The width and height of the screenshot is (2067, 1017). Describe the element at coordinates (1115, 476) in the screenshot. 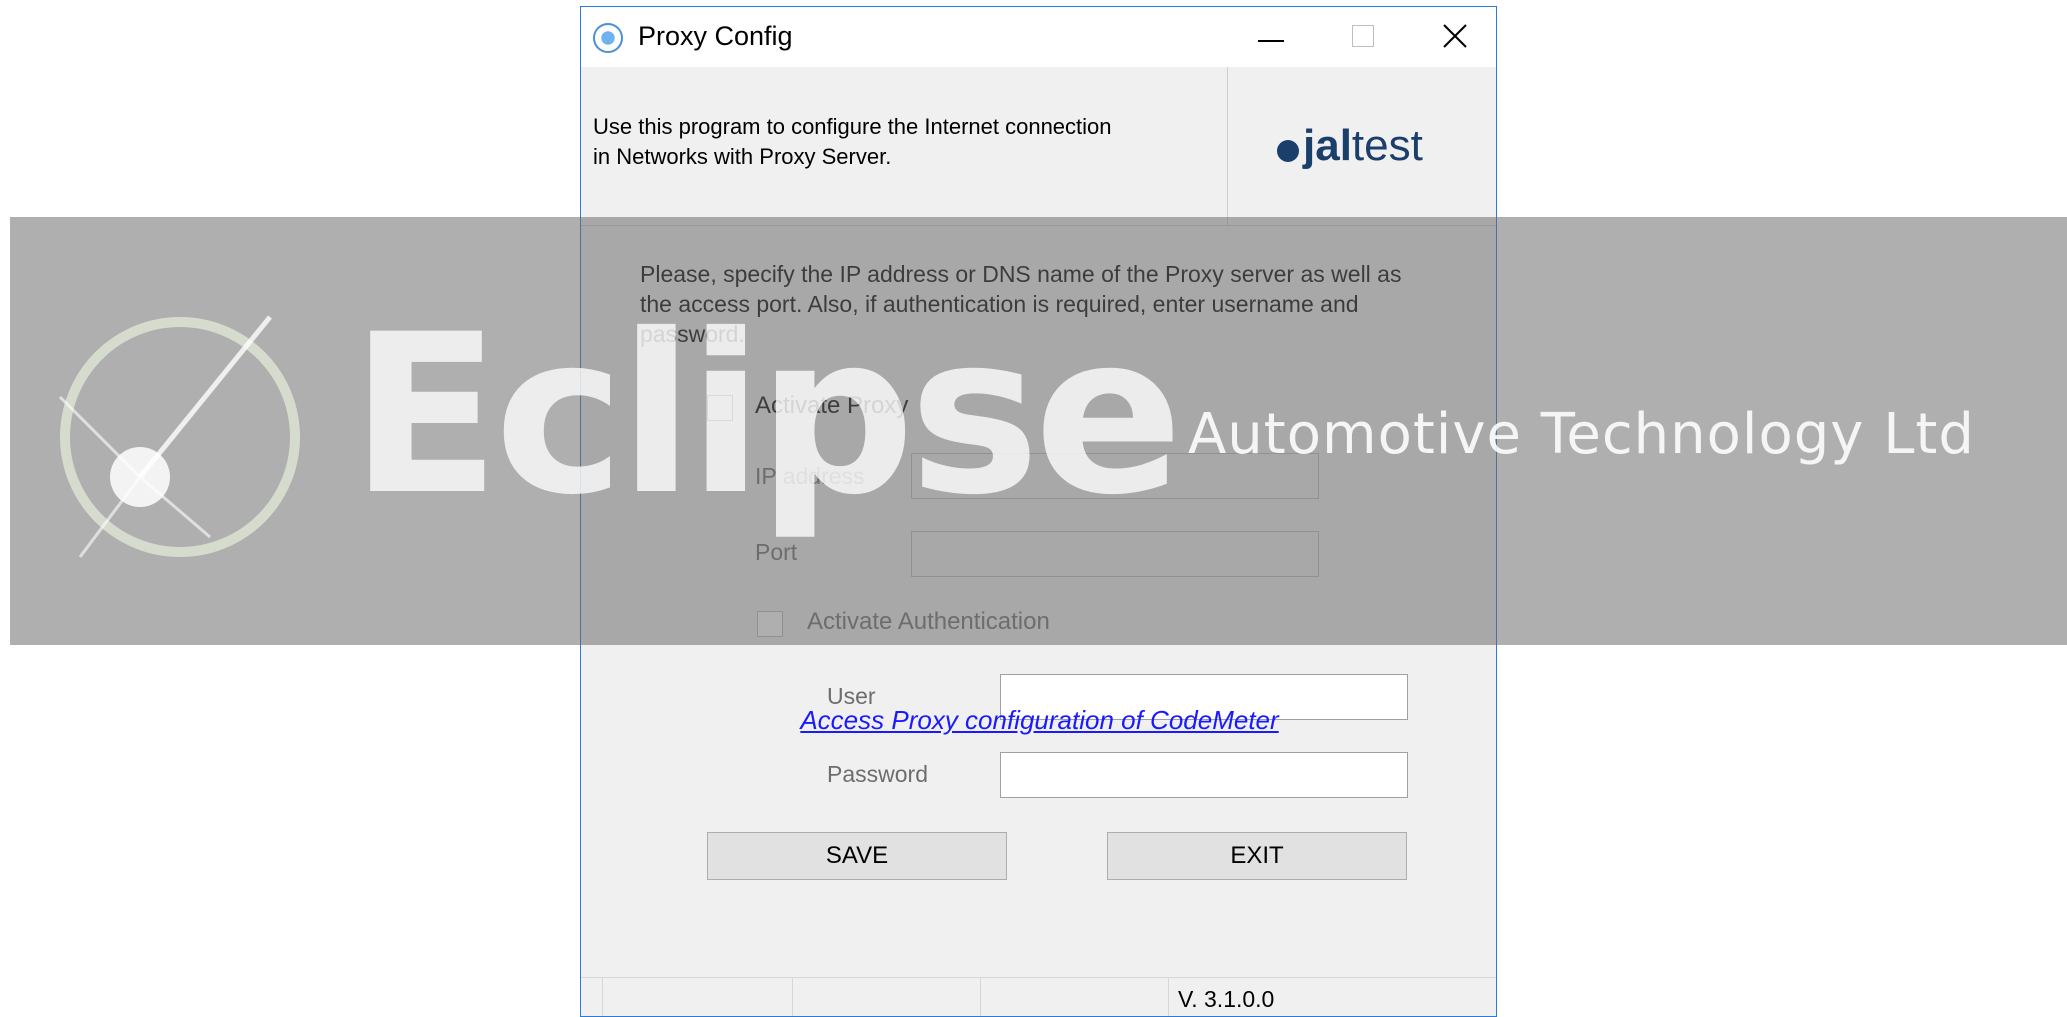

I see `ip-address-field` at that location.